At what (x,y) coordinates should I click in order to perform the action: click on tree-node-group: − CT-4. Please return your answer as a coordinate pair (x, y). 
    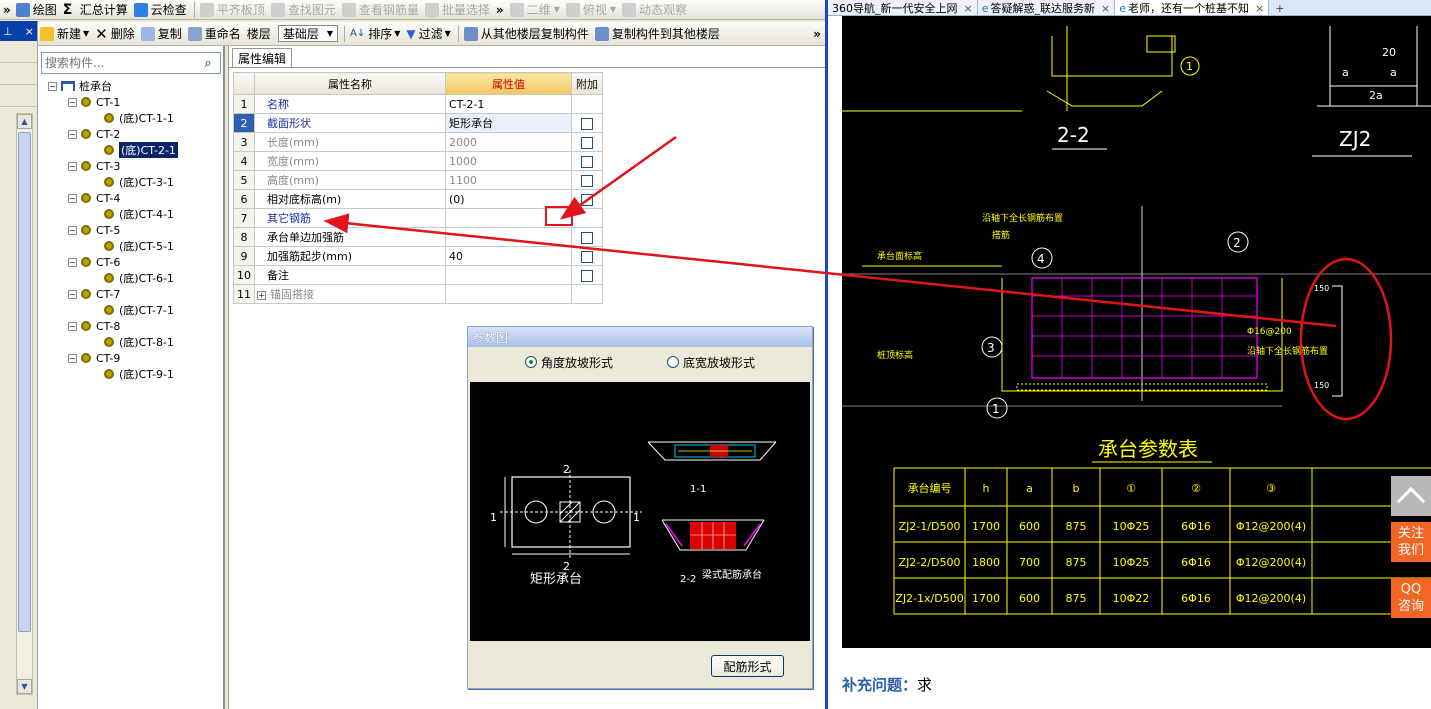
    Looking at the image, I should click on (131, 198).